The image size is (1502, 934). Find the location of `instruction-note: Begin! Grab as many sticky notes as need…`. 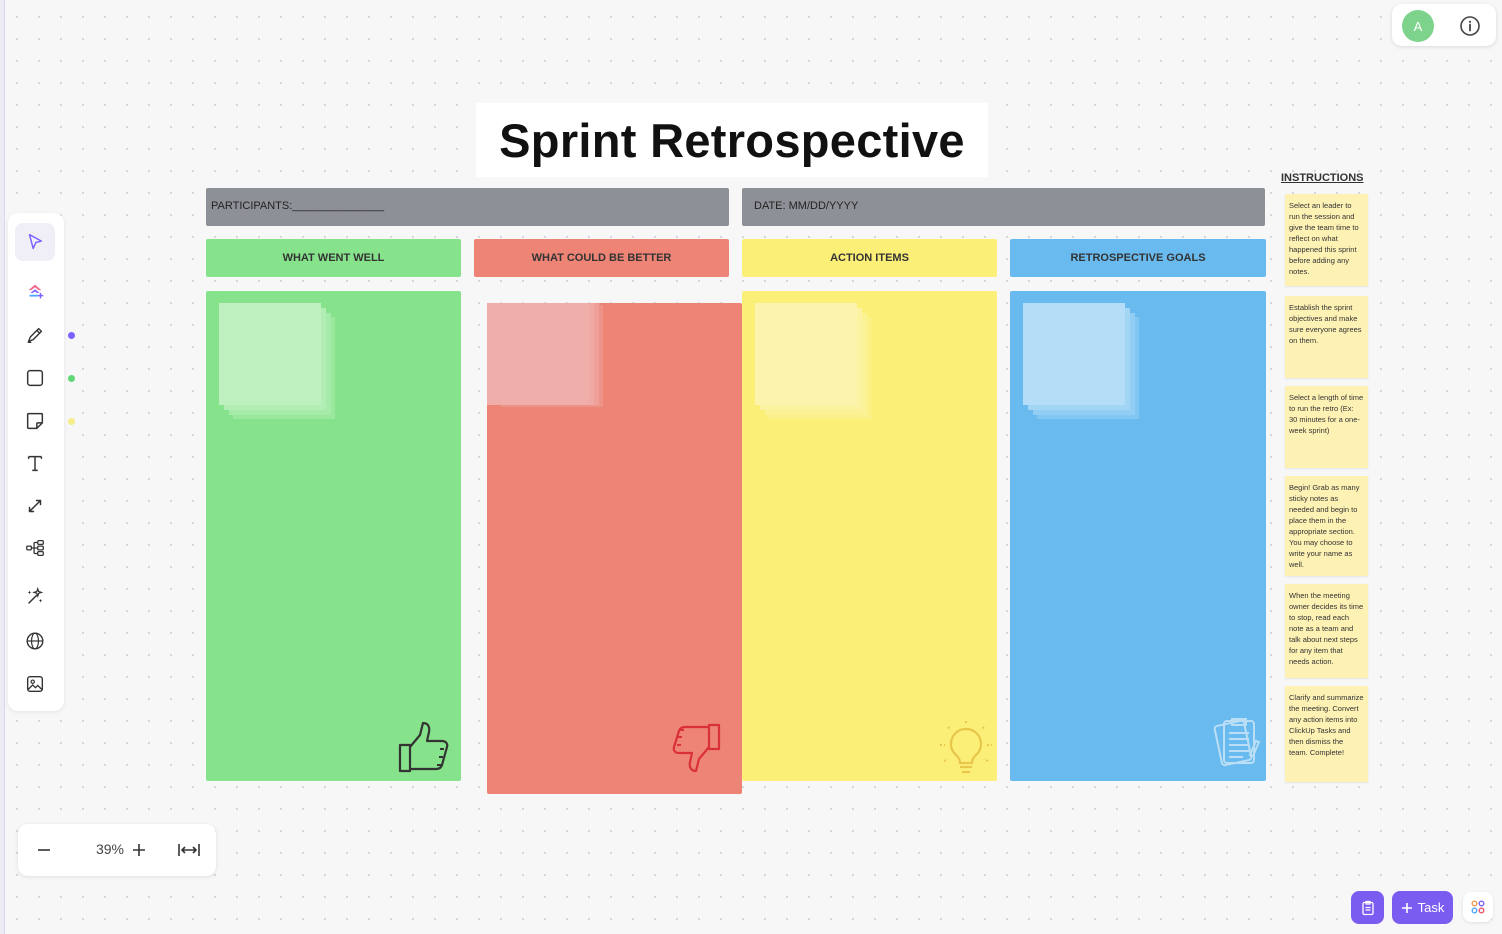

instruction-note: Begin! Grab as many sticky notes as need… is located at coordinates (1326, 526).